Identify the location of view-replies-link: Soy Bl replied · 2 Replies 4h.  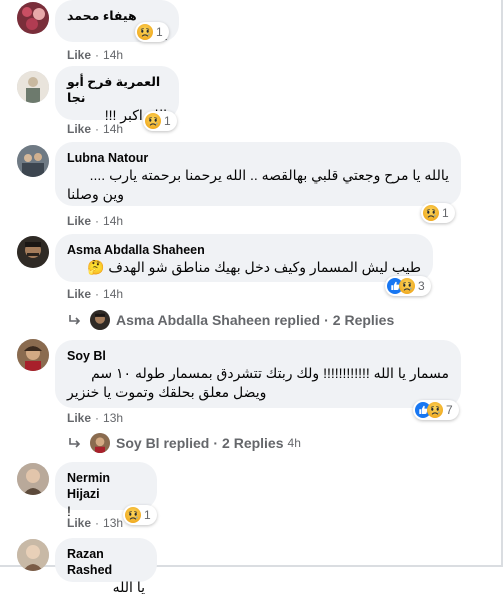
(184, 443).